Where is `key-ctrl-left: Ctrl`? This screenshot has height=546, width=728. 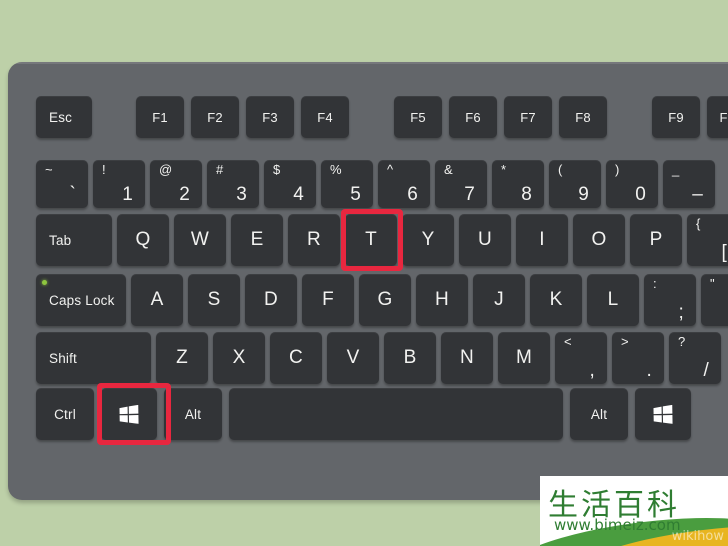 key-ctrl-left: Ctrl is located at coordinates (65, 414).